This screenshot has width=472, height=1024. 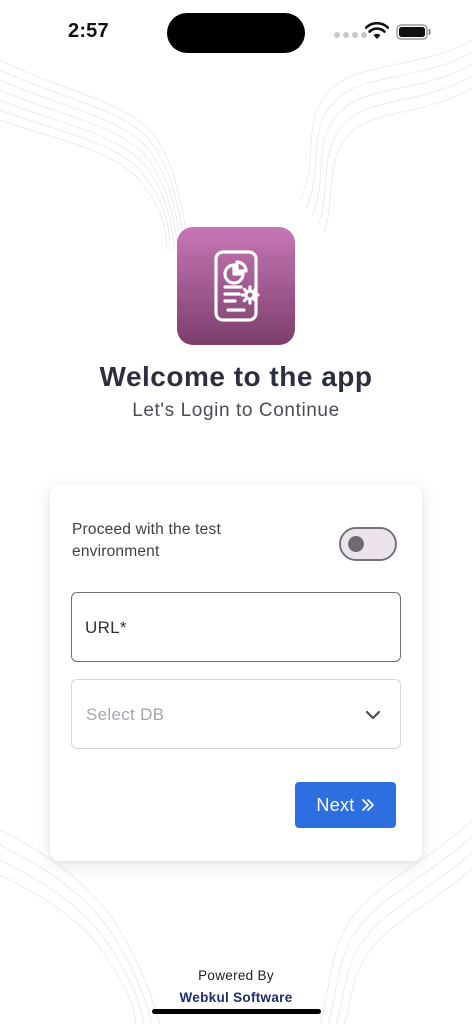 I want to click on chevron-down-icon, so click(x=373, y=715).